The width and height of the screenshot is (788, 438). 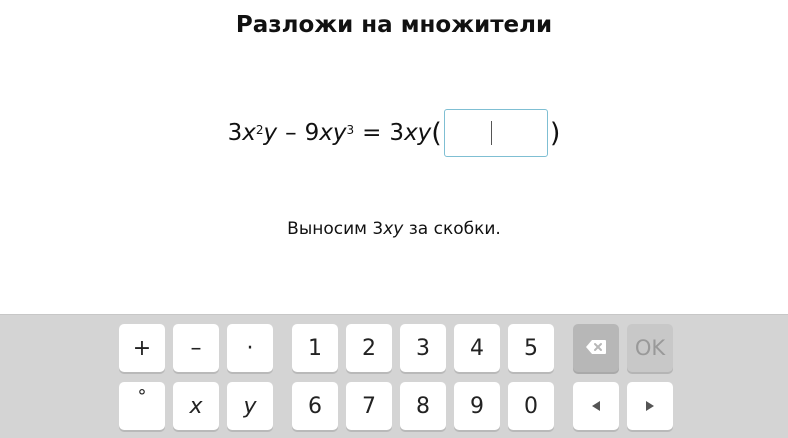 I want to click on key-1: 1, so click(x=315, y=348).